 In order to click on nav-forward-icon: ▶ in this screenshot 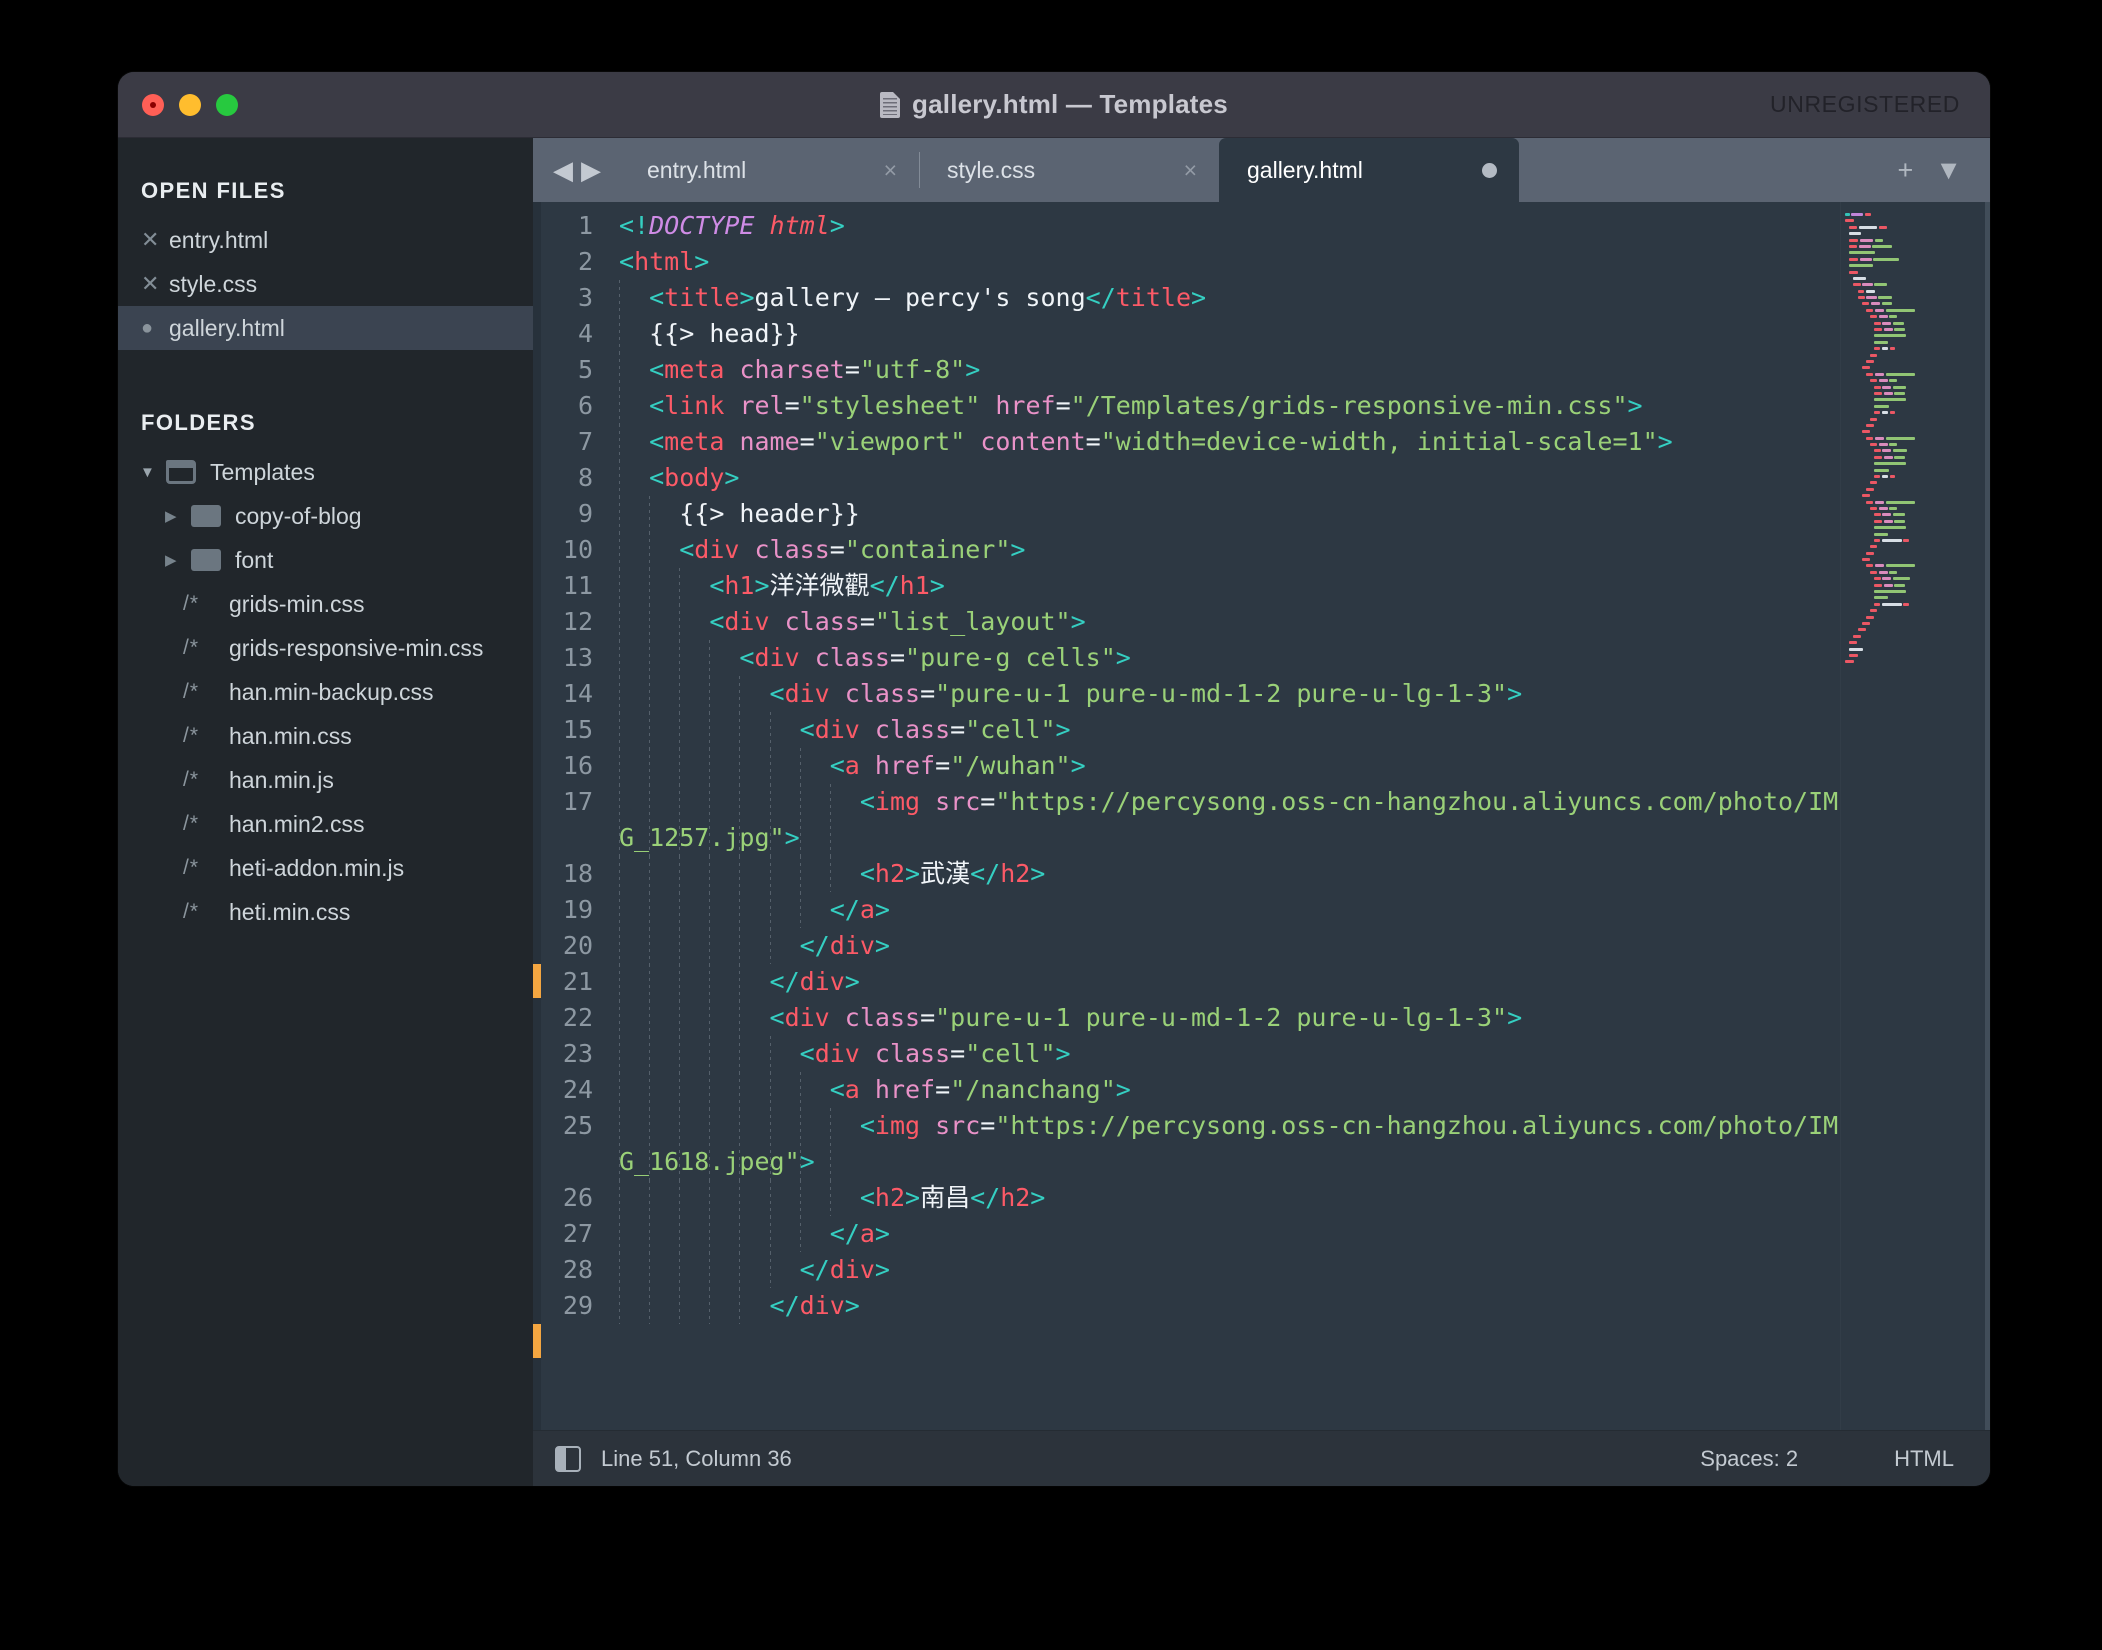, I will do `click(591, 170)`.